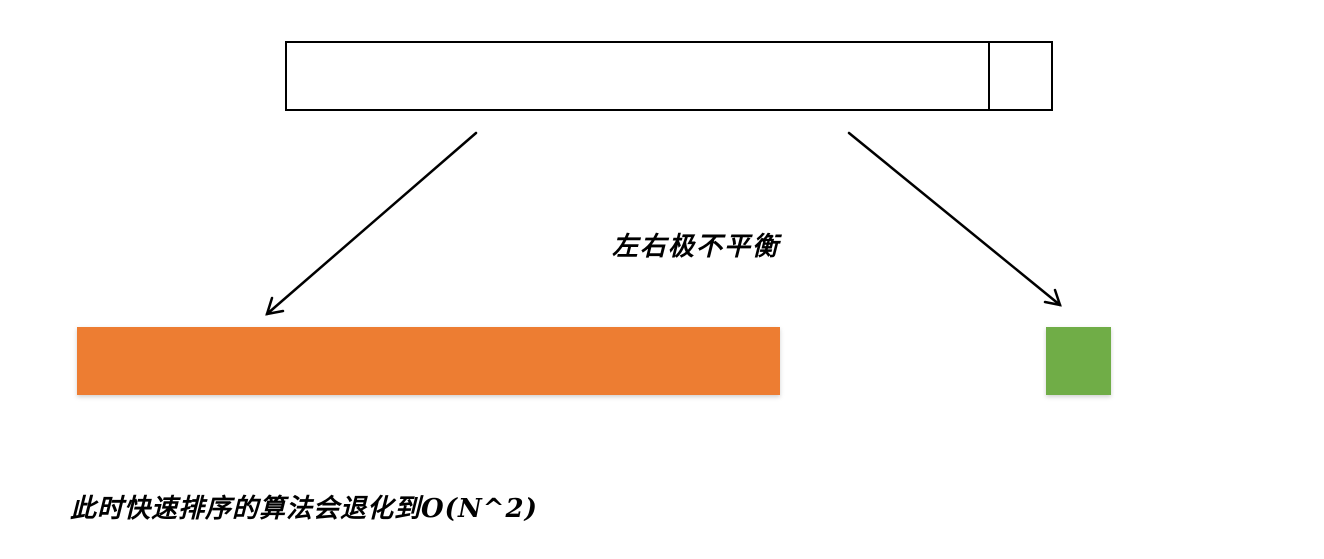  I want to click on right-arrow-shaft, so click(954, 219).